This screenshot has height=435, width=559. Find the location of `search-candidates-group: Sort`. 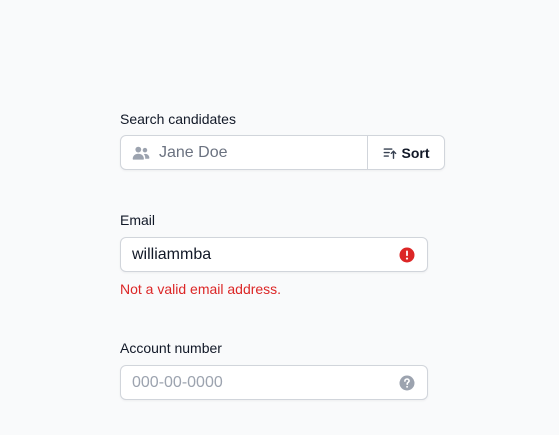

search-candidates-group: Sort is located at coordinates (282, 152).